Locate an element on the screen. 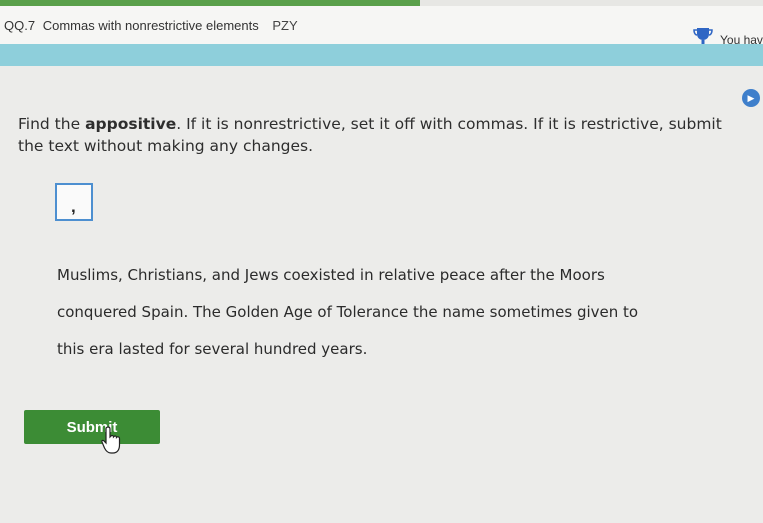  header-band is located at coordinates (381, 55).